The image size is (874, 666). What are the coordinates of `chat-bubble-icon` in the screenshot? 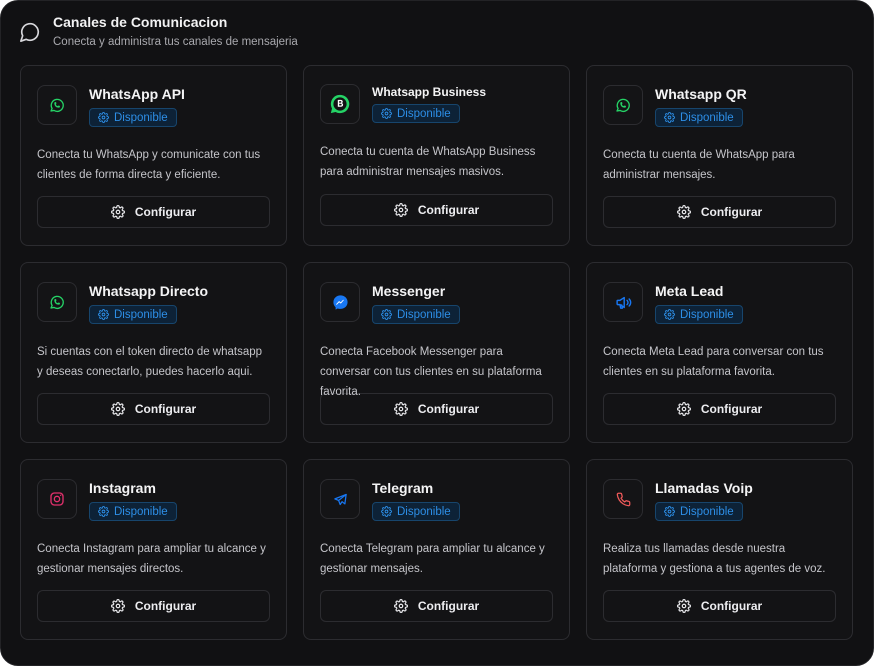 It's located at (30, 32).